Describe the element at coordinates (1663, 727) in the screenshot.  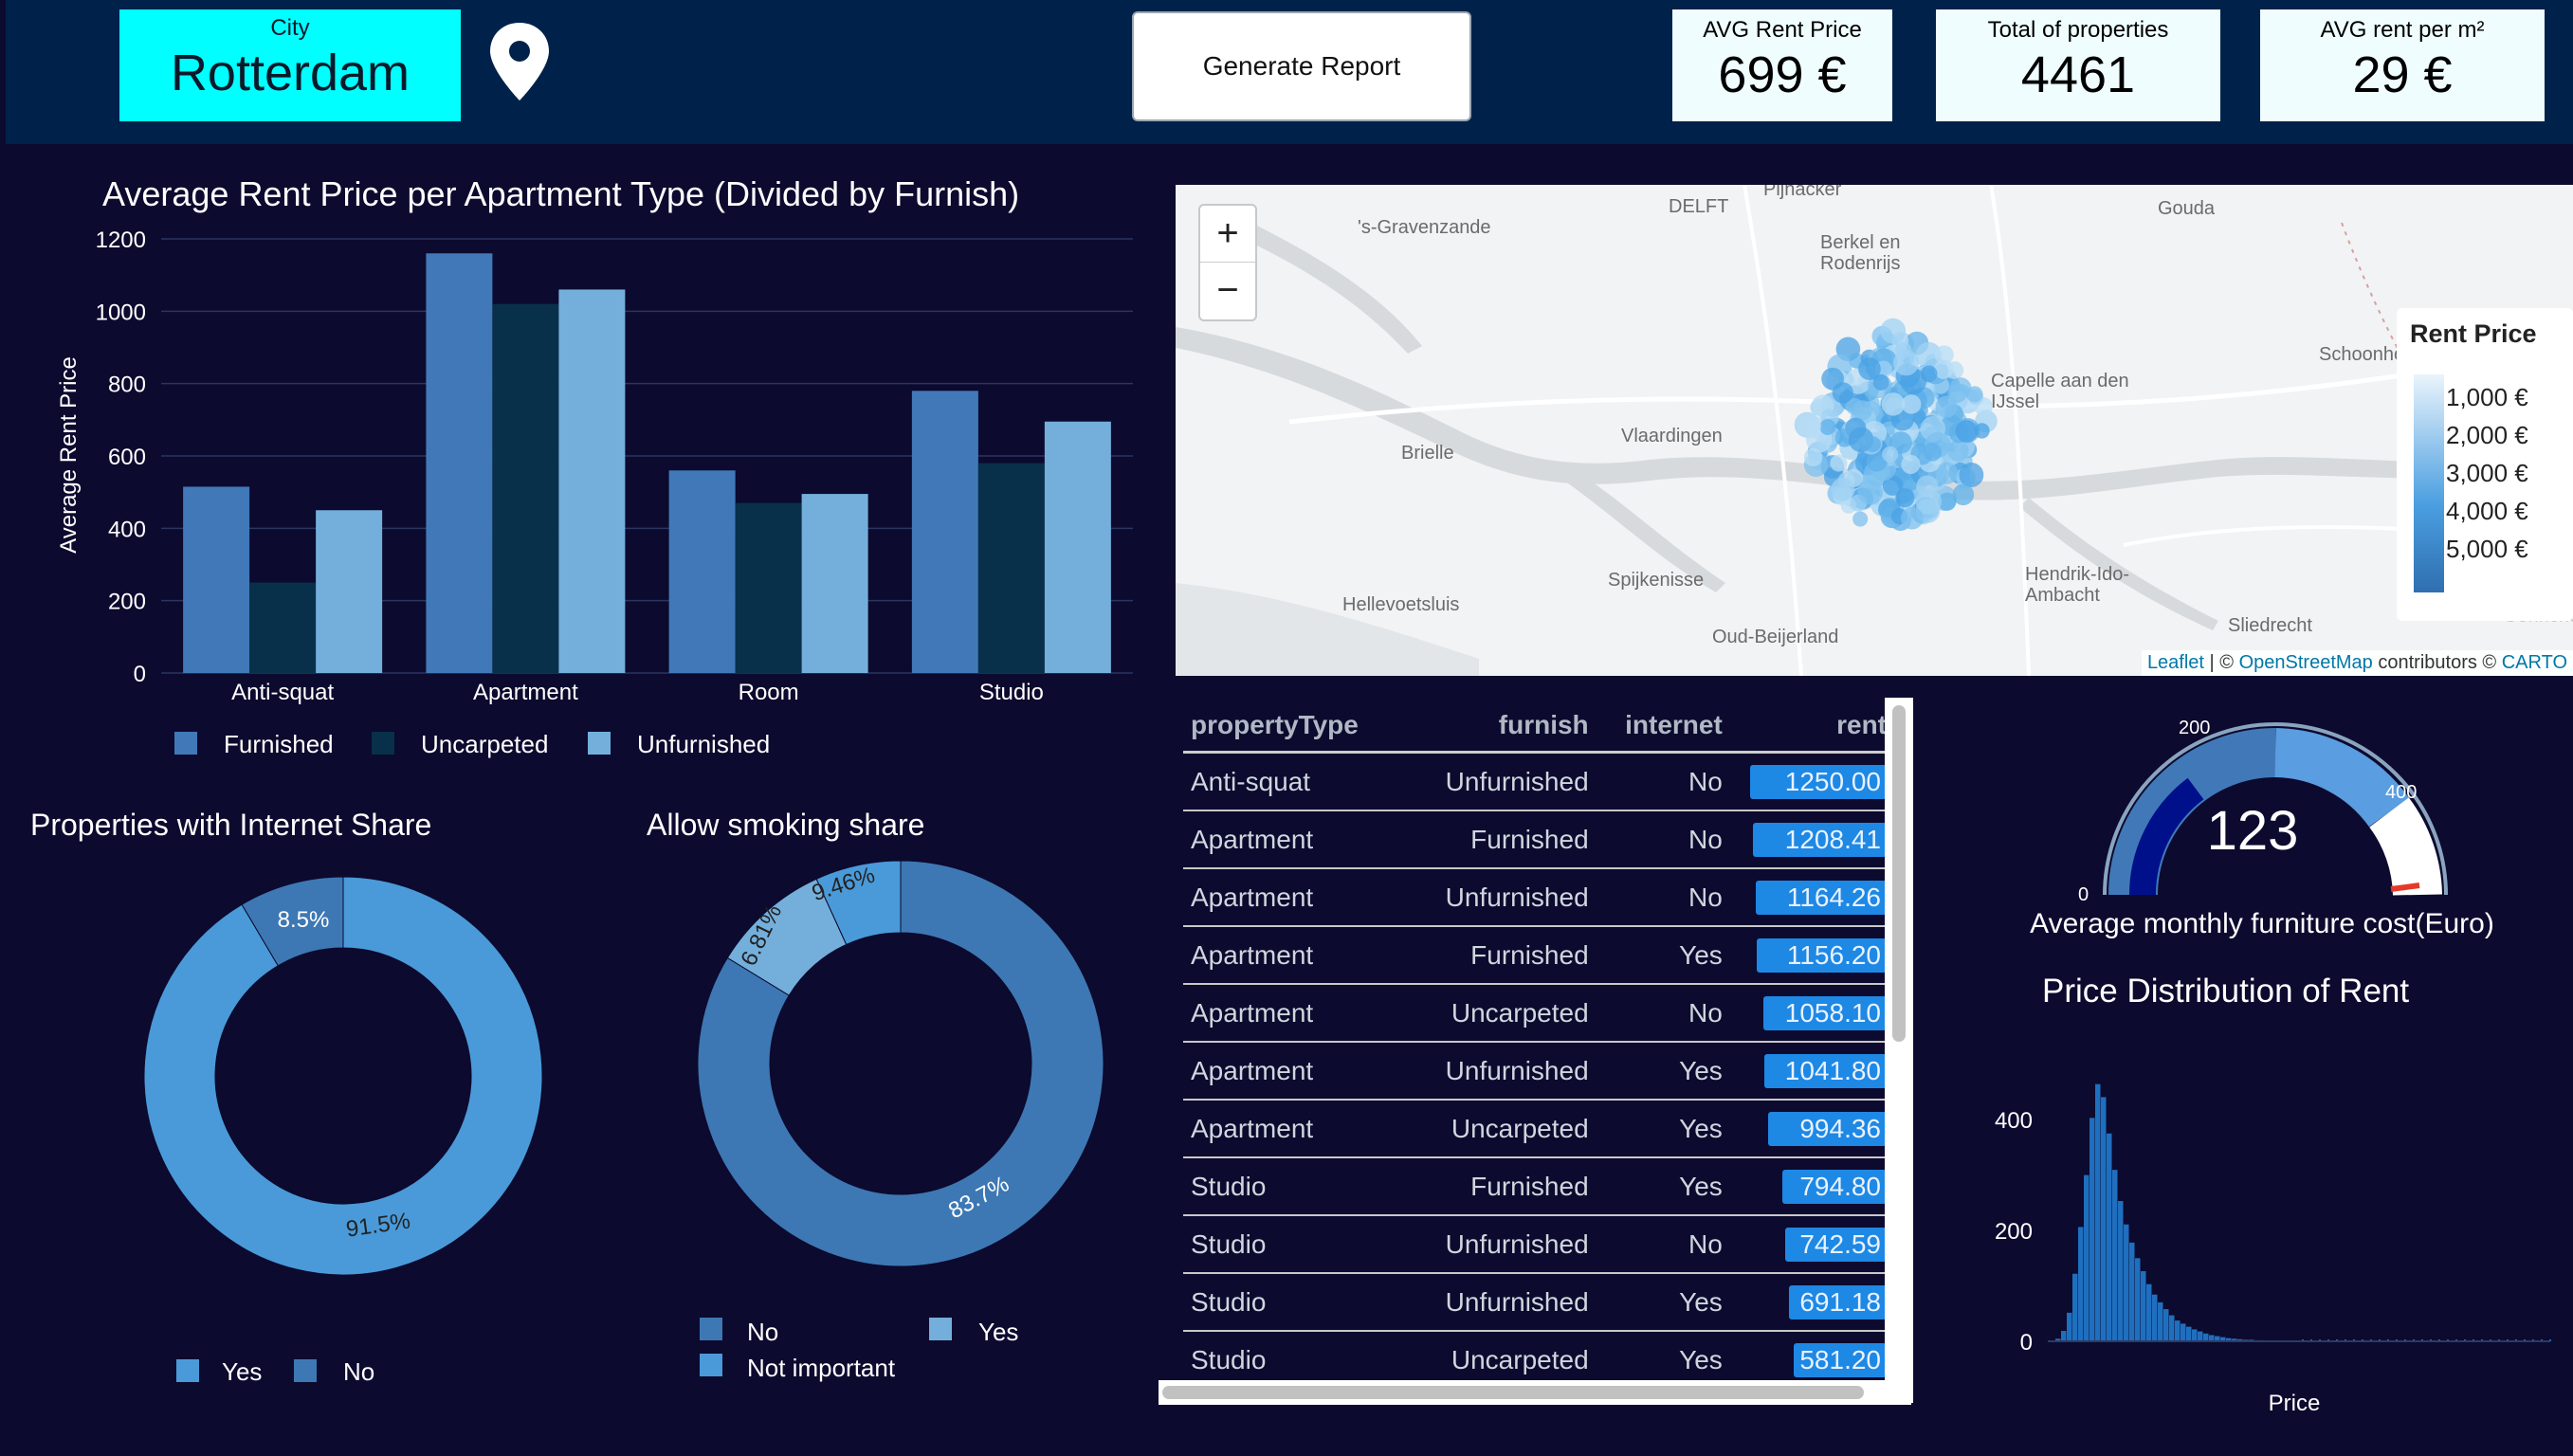
I see `column-header-internet: internet` at that location.